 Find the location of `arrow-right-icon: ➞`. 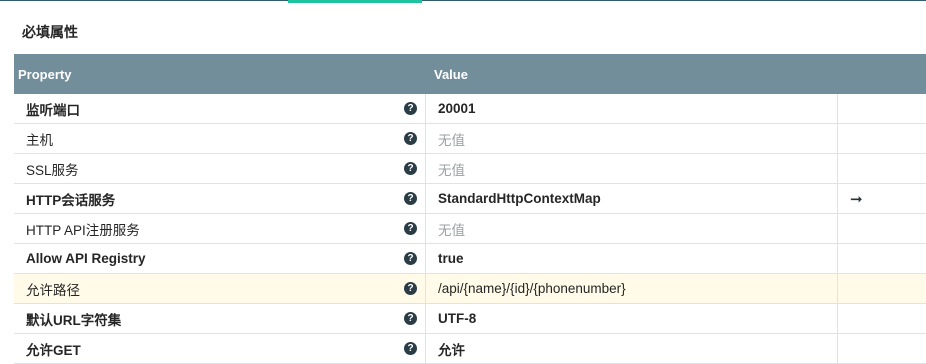

arrow-right-icon: ➞ is located at coordinates (856, 199).